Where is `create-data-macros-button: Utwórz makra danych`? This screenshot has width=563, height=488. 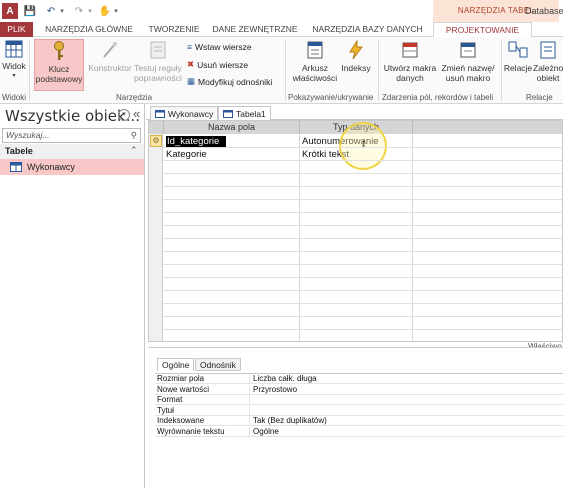
create-data-macros-button: Utwórz makra danych is located at coordinates (410, 61).